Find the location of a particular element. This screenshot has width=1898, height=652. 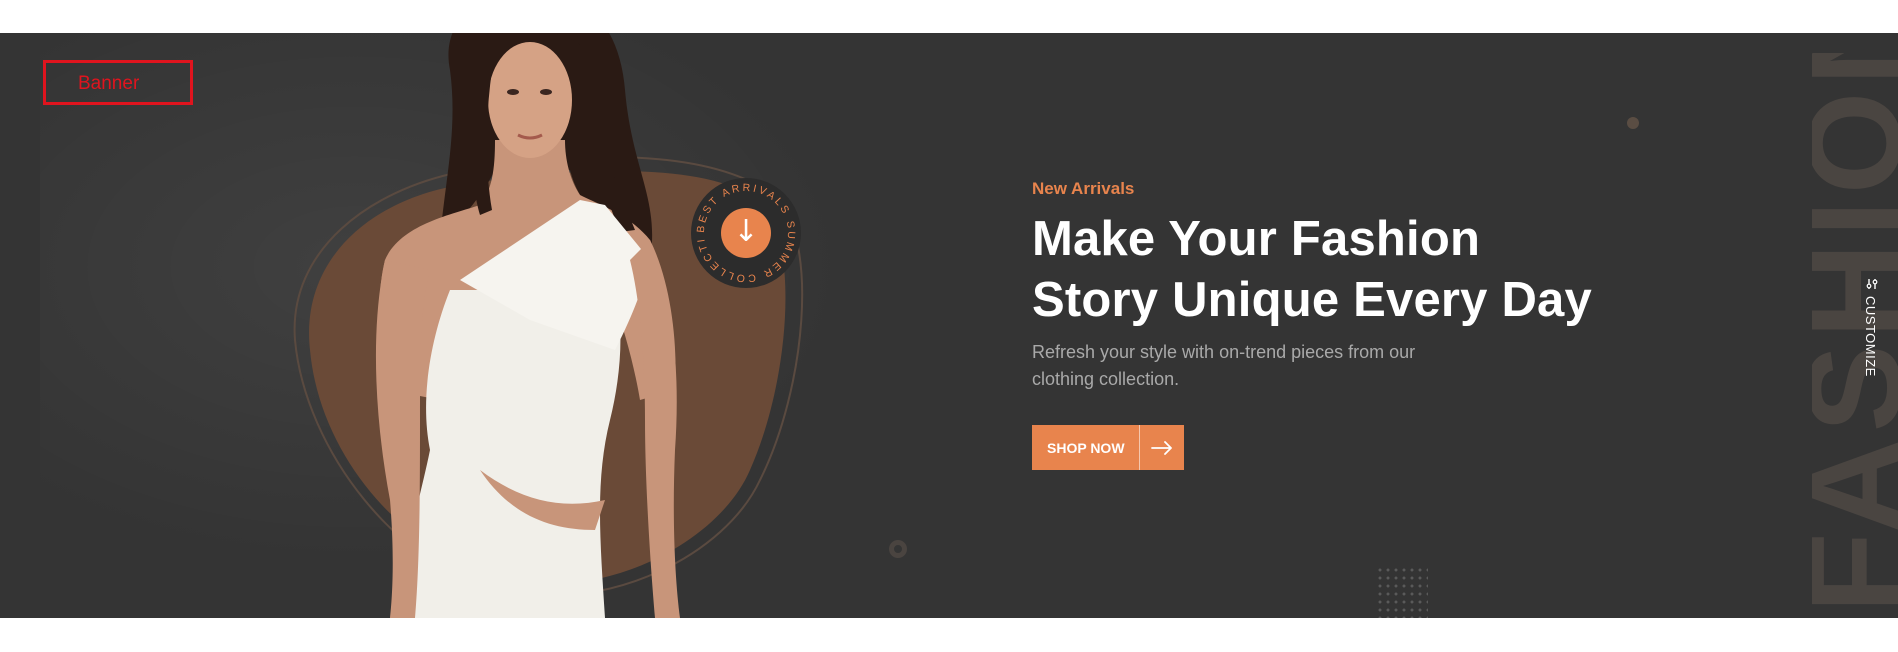

watermark-text: FASHION is located at coordinates (1855, 333).